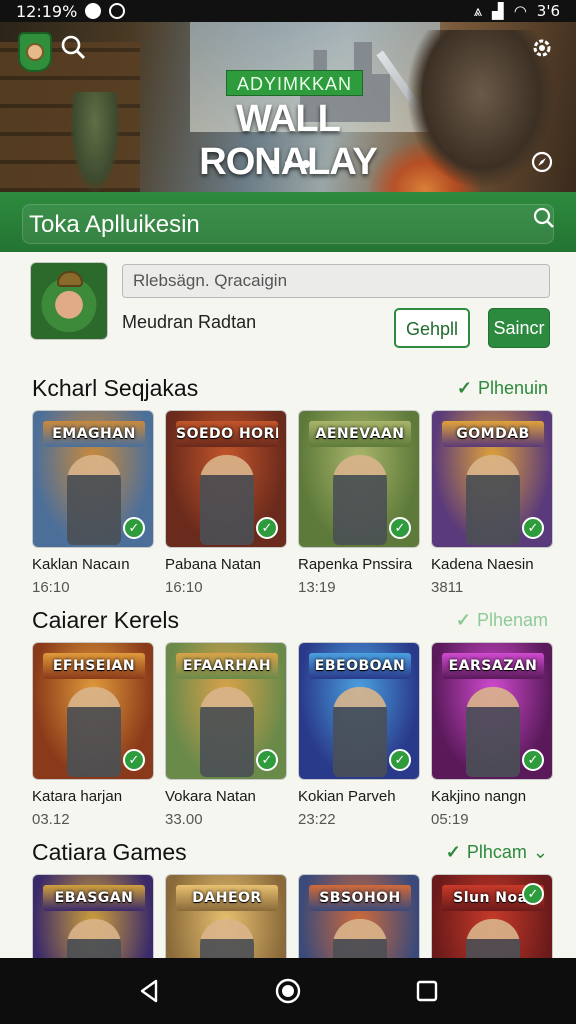  What do you see at coordinates (149, 991) in the screenshot?
I see `back-icon` at bounding box center [149, 991].